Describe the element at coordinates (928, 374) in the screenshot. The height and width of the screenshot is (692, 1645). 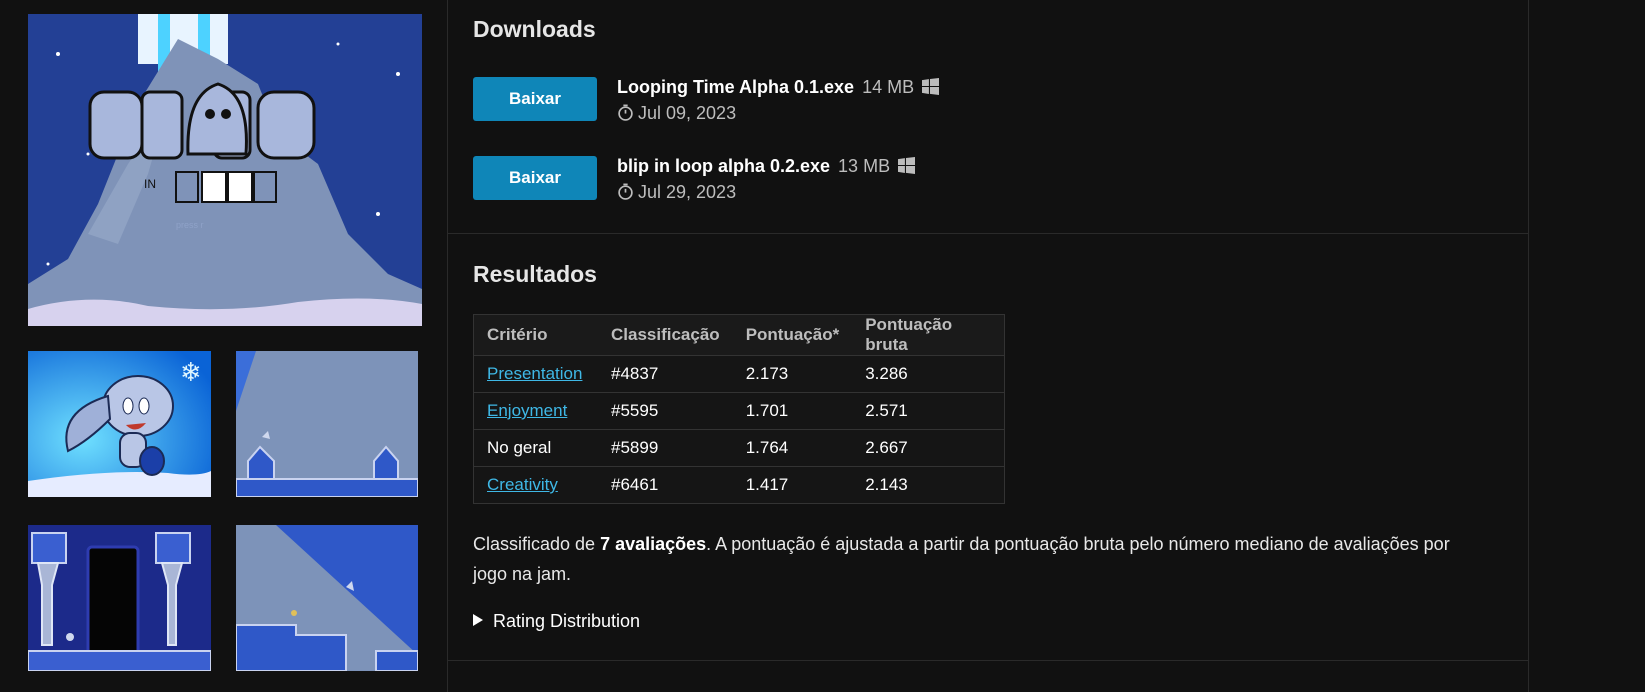
I see `raw-score-cell: 3.286` at that location.